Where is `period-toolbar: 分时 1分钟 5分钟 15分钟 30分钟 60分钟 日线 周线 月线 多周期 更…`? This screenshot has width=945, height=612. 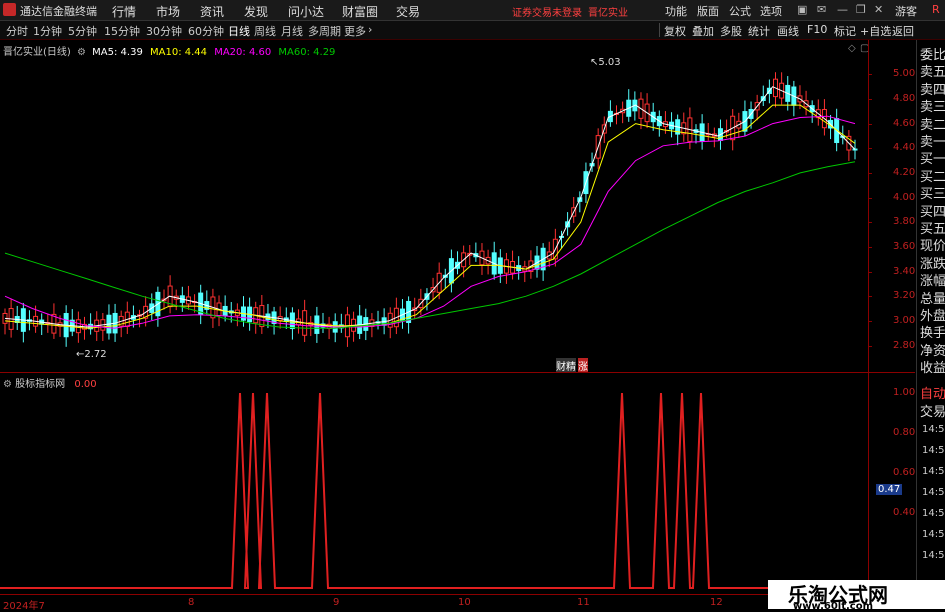
period-toolbar: 分时 1分钟 5分钟 15分钟 30分钟 60分钟 日线 周线 月线 多周期 更… is located at coordinates (472, 30).